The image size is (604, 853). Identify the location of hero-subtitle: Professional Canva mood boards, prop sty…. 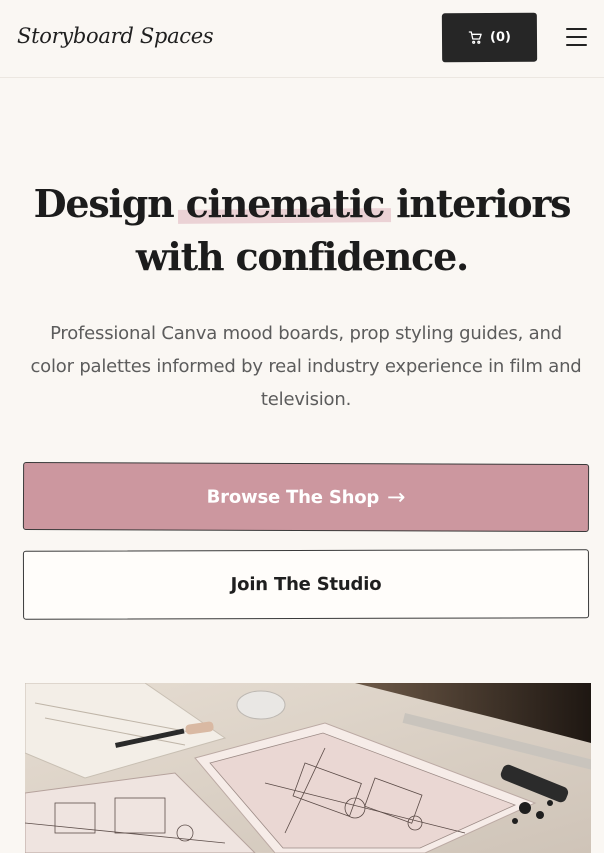
(306, 366).